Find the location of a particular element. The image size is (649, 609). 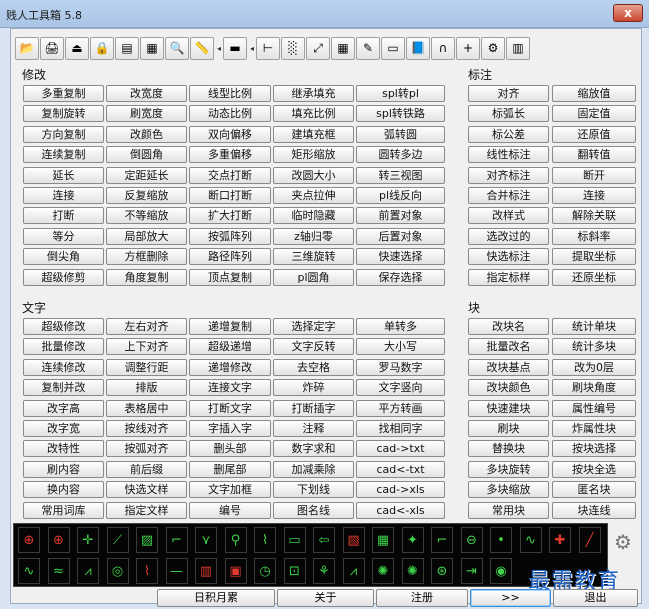

modify-button: 临时隐藏 is located at coordinates (313, 216).